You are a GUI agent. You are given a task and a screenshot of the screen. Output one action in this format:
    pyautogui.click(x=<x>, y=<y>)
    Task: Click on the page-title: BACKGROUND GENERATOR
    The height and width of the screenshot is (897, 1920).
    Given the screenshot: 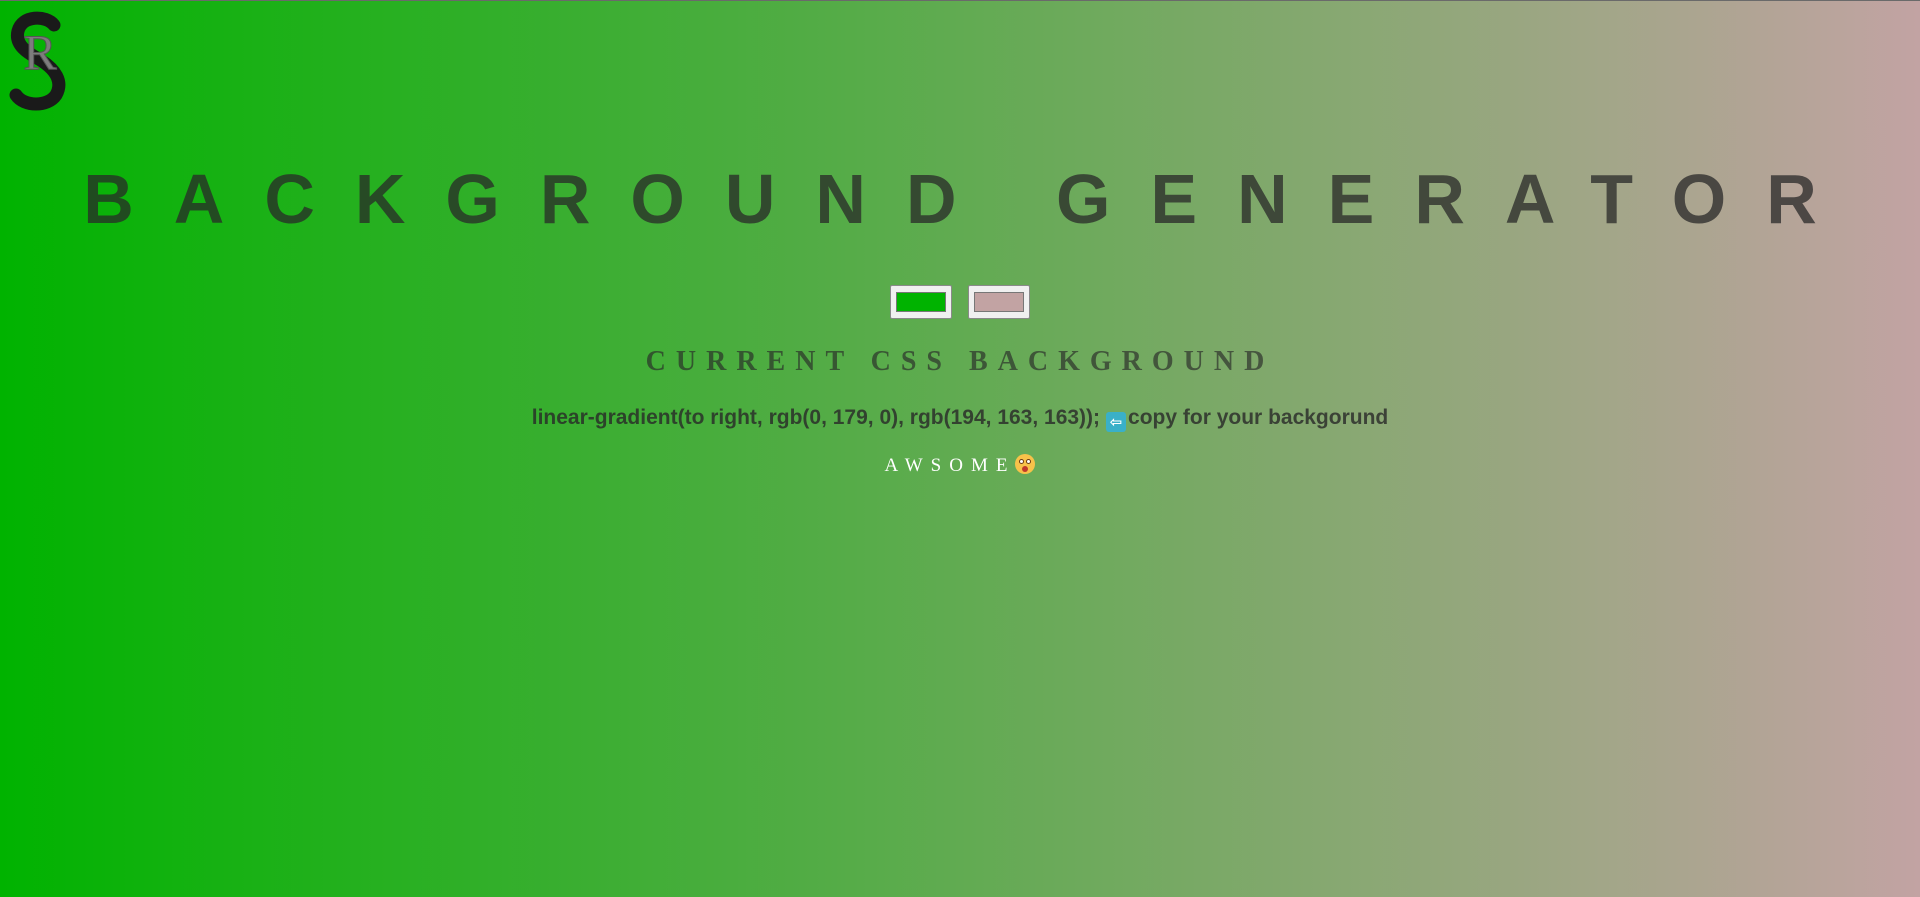 What is the action you would take?
    pyautogui.click(x=970, y=199)
    